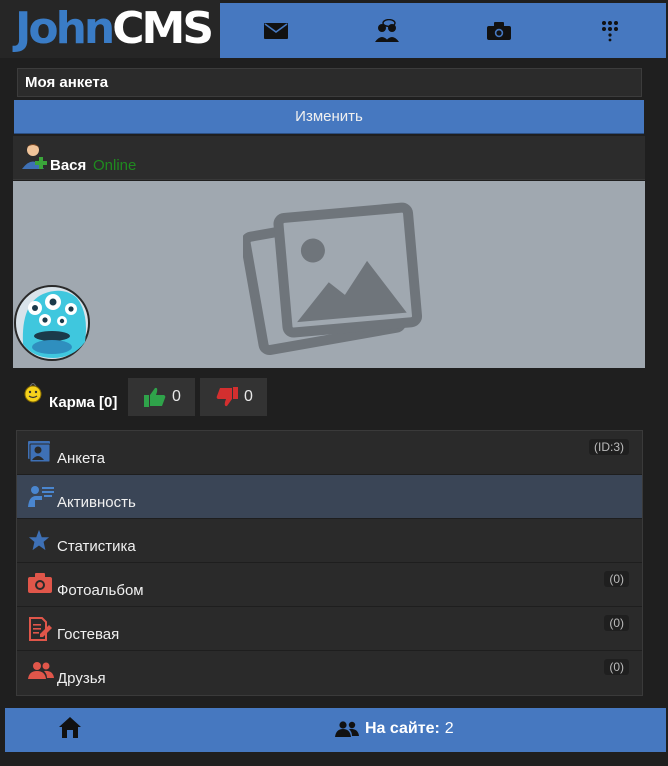 The image size is (668, 766). Describe the element at coordinates (36, 156) in the screenshot. I see `add-friend-icon` at that location.